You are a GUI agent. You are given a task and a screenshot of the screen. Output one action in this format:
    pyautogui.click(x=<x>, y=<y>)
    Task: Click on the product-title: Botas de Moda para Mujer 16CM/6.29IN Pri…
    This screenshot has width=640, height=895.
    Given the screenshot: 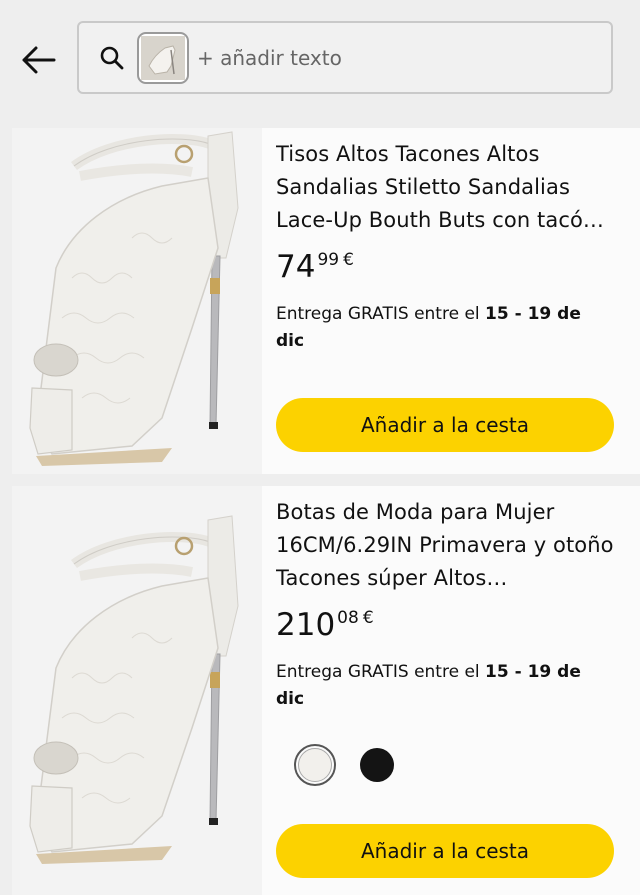 What is the action you would take?
    pyautogui.click(x=445, y=545)
    